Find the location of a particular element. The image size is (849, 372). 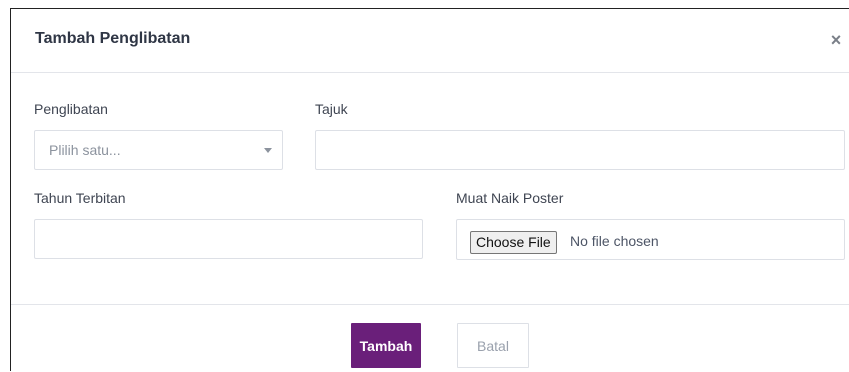

close-icon: × is located at coordinates (836, 40).